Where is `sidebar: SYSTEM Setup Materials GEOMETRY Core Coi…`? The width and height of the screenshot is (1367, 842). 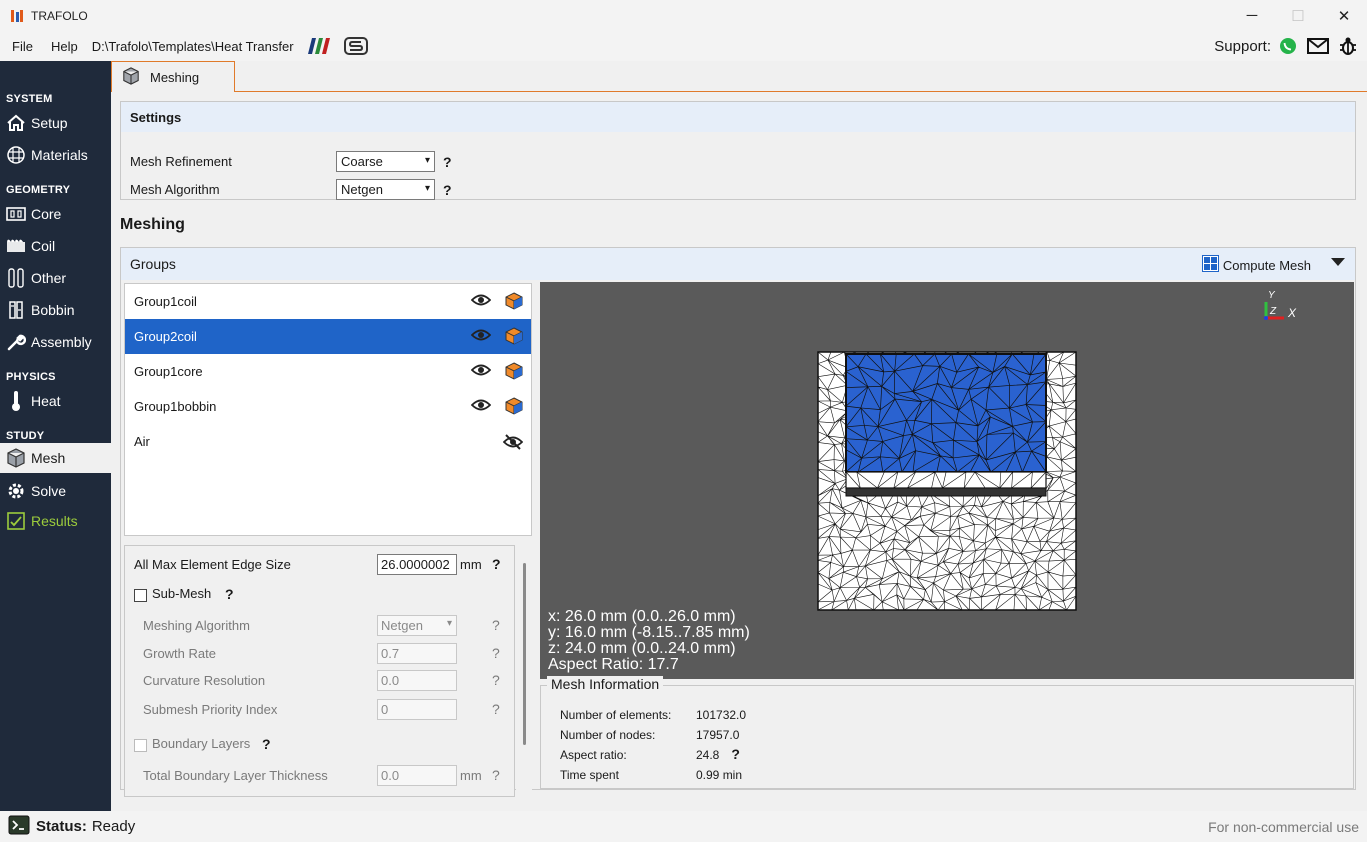 sidebar: SYSTEM Setup Materials GEOMETRY Core Coi… is located at coordinates (55, 436).